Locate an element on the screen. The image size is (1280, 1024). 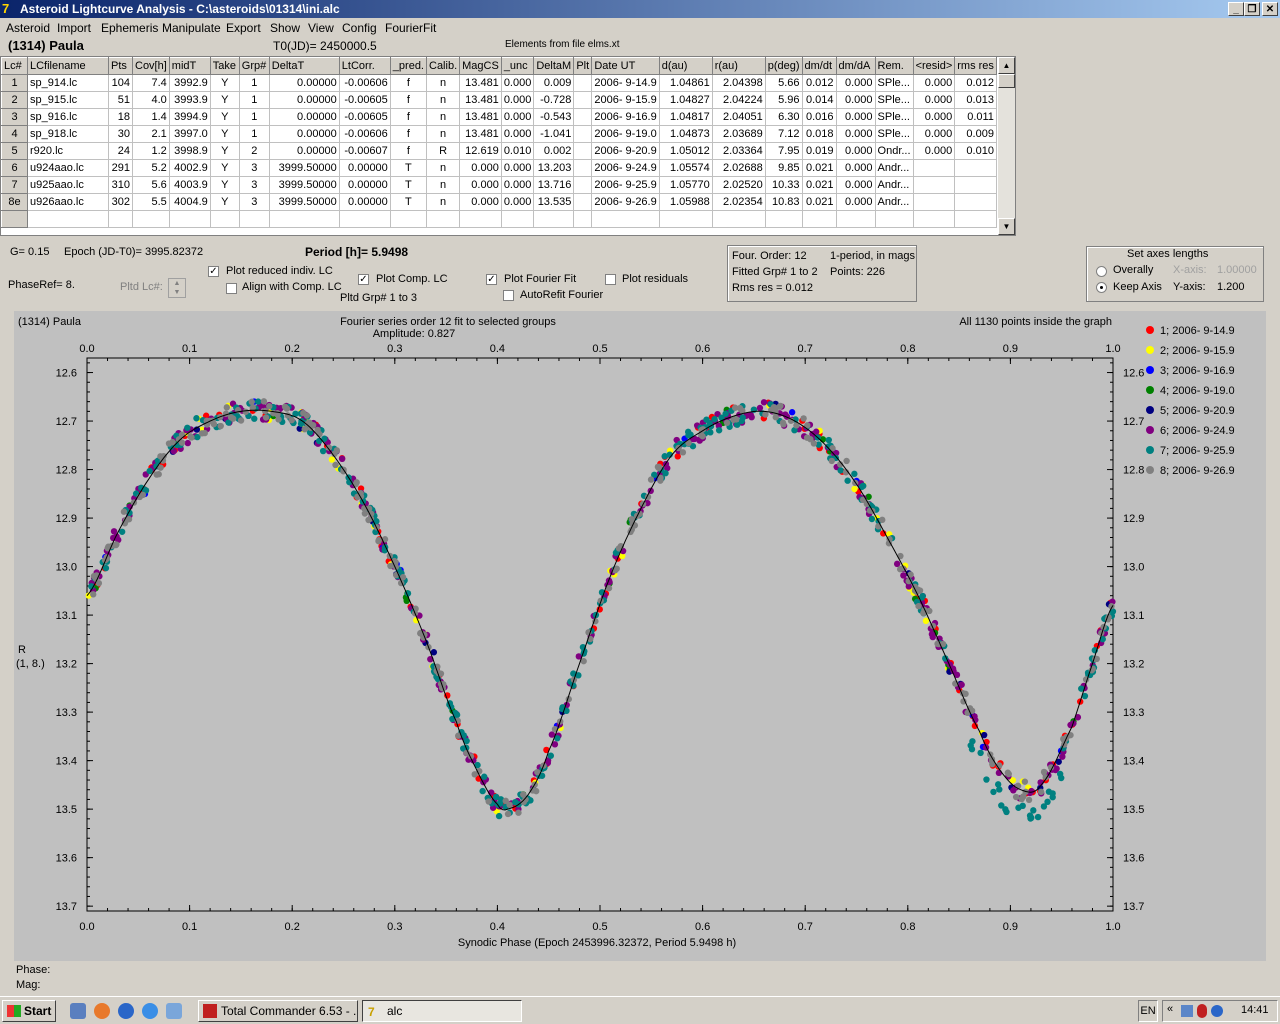
table-cell: 9.85 is located at coordinates (783, 168).